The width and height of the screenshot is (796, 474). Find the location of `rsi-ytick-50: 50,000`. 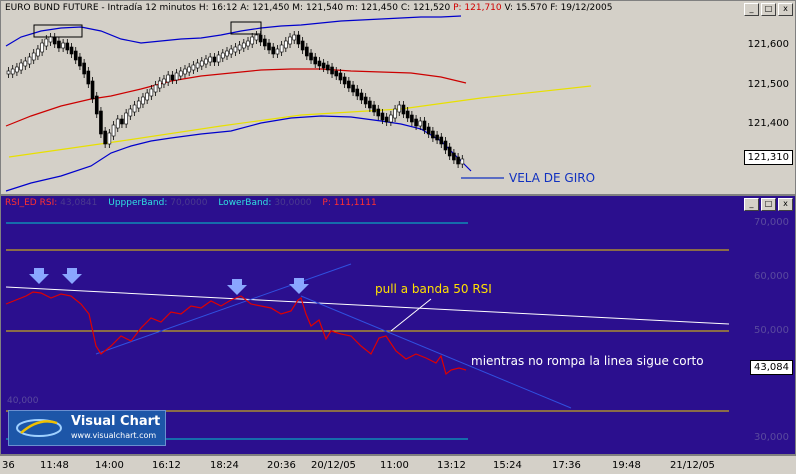

rsi-ytick-50: 50,000 is located at coordinates (771, 330).